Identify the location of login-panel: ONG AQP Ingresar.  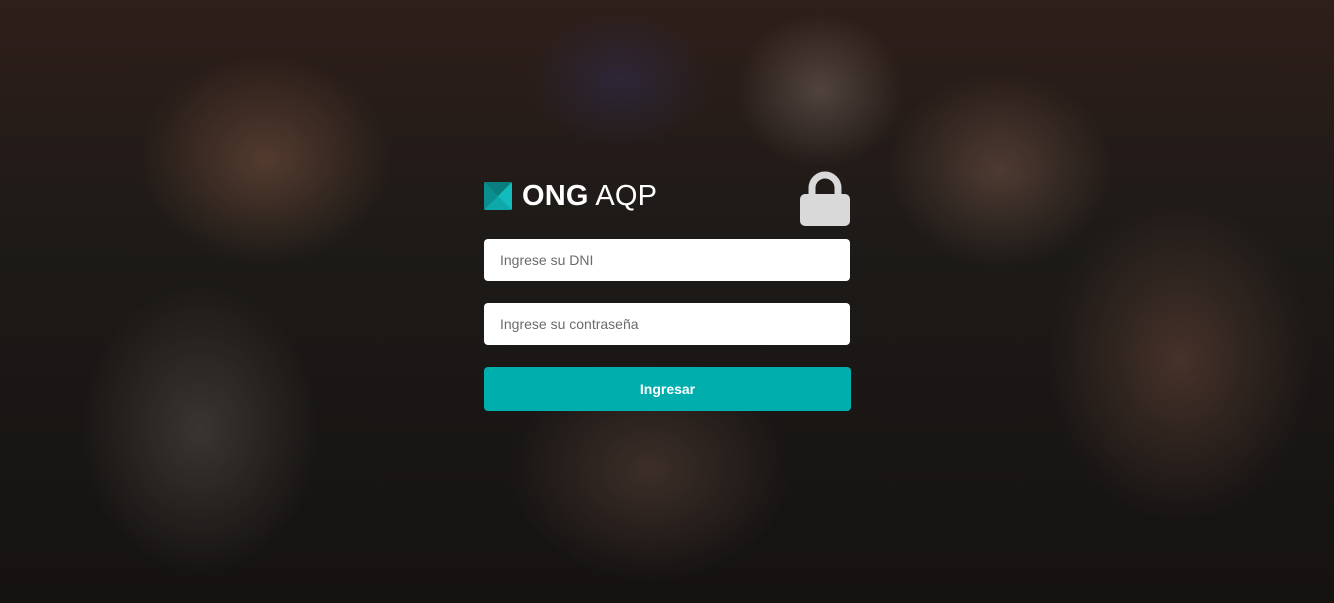
(667, 290).